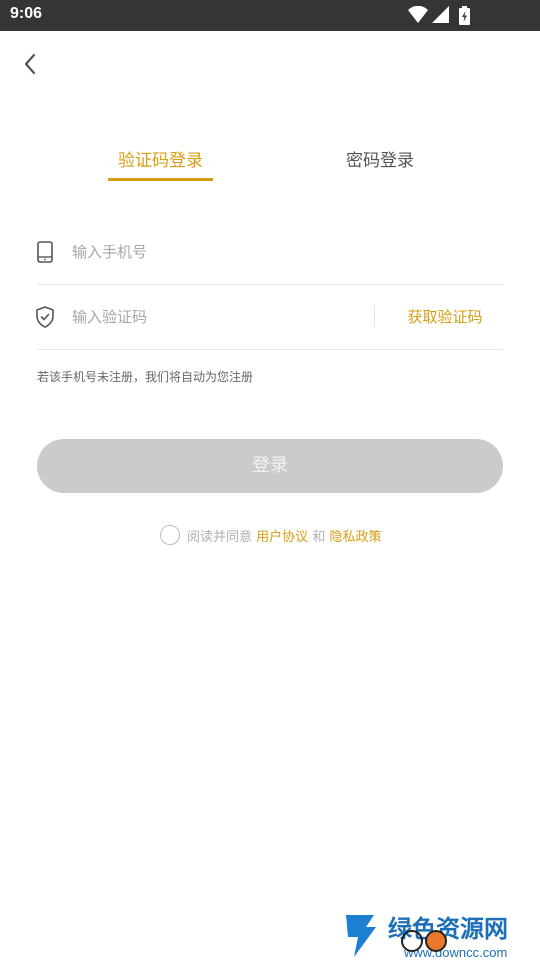 The height and width of the screenshot is (960, 540). What do you see at coordinates (160, 164) in the screenshot?
I see `tab-sms-login: 验证码登录` at bounding box center [160, 164].